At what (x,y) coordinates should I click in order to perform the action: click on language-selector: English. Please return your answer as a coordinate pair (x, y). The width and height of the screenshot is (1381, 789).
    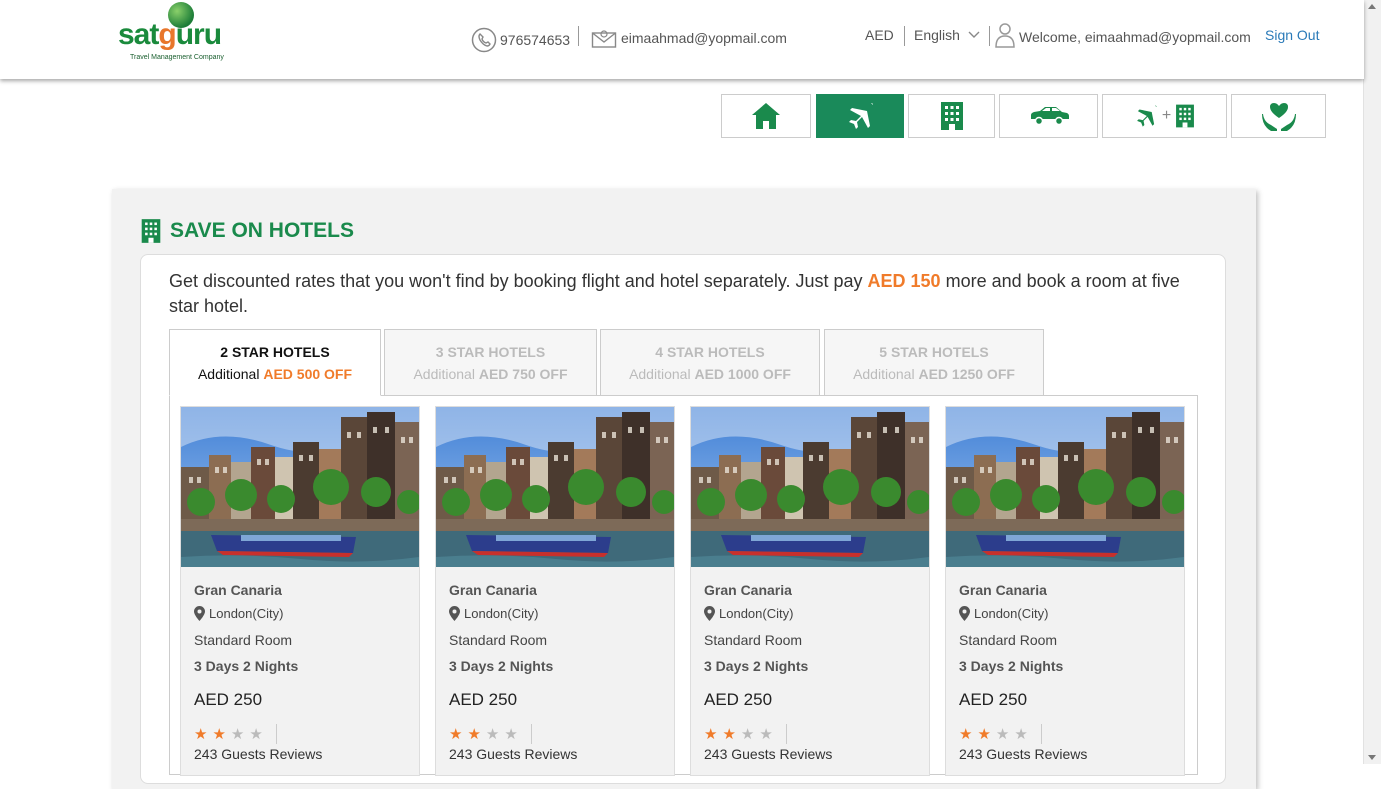
    Looking at the image, I should click on (947, 35).